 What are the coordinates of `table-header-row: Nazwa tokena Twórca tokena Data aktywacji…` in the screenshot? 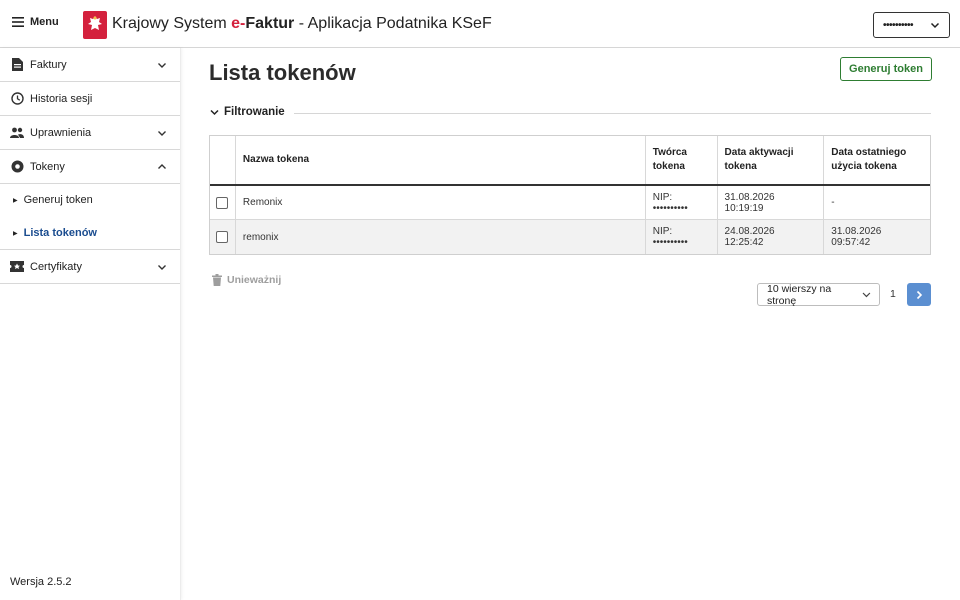 It's located at (570, 161).